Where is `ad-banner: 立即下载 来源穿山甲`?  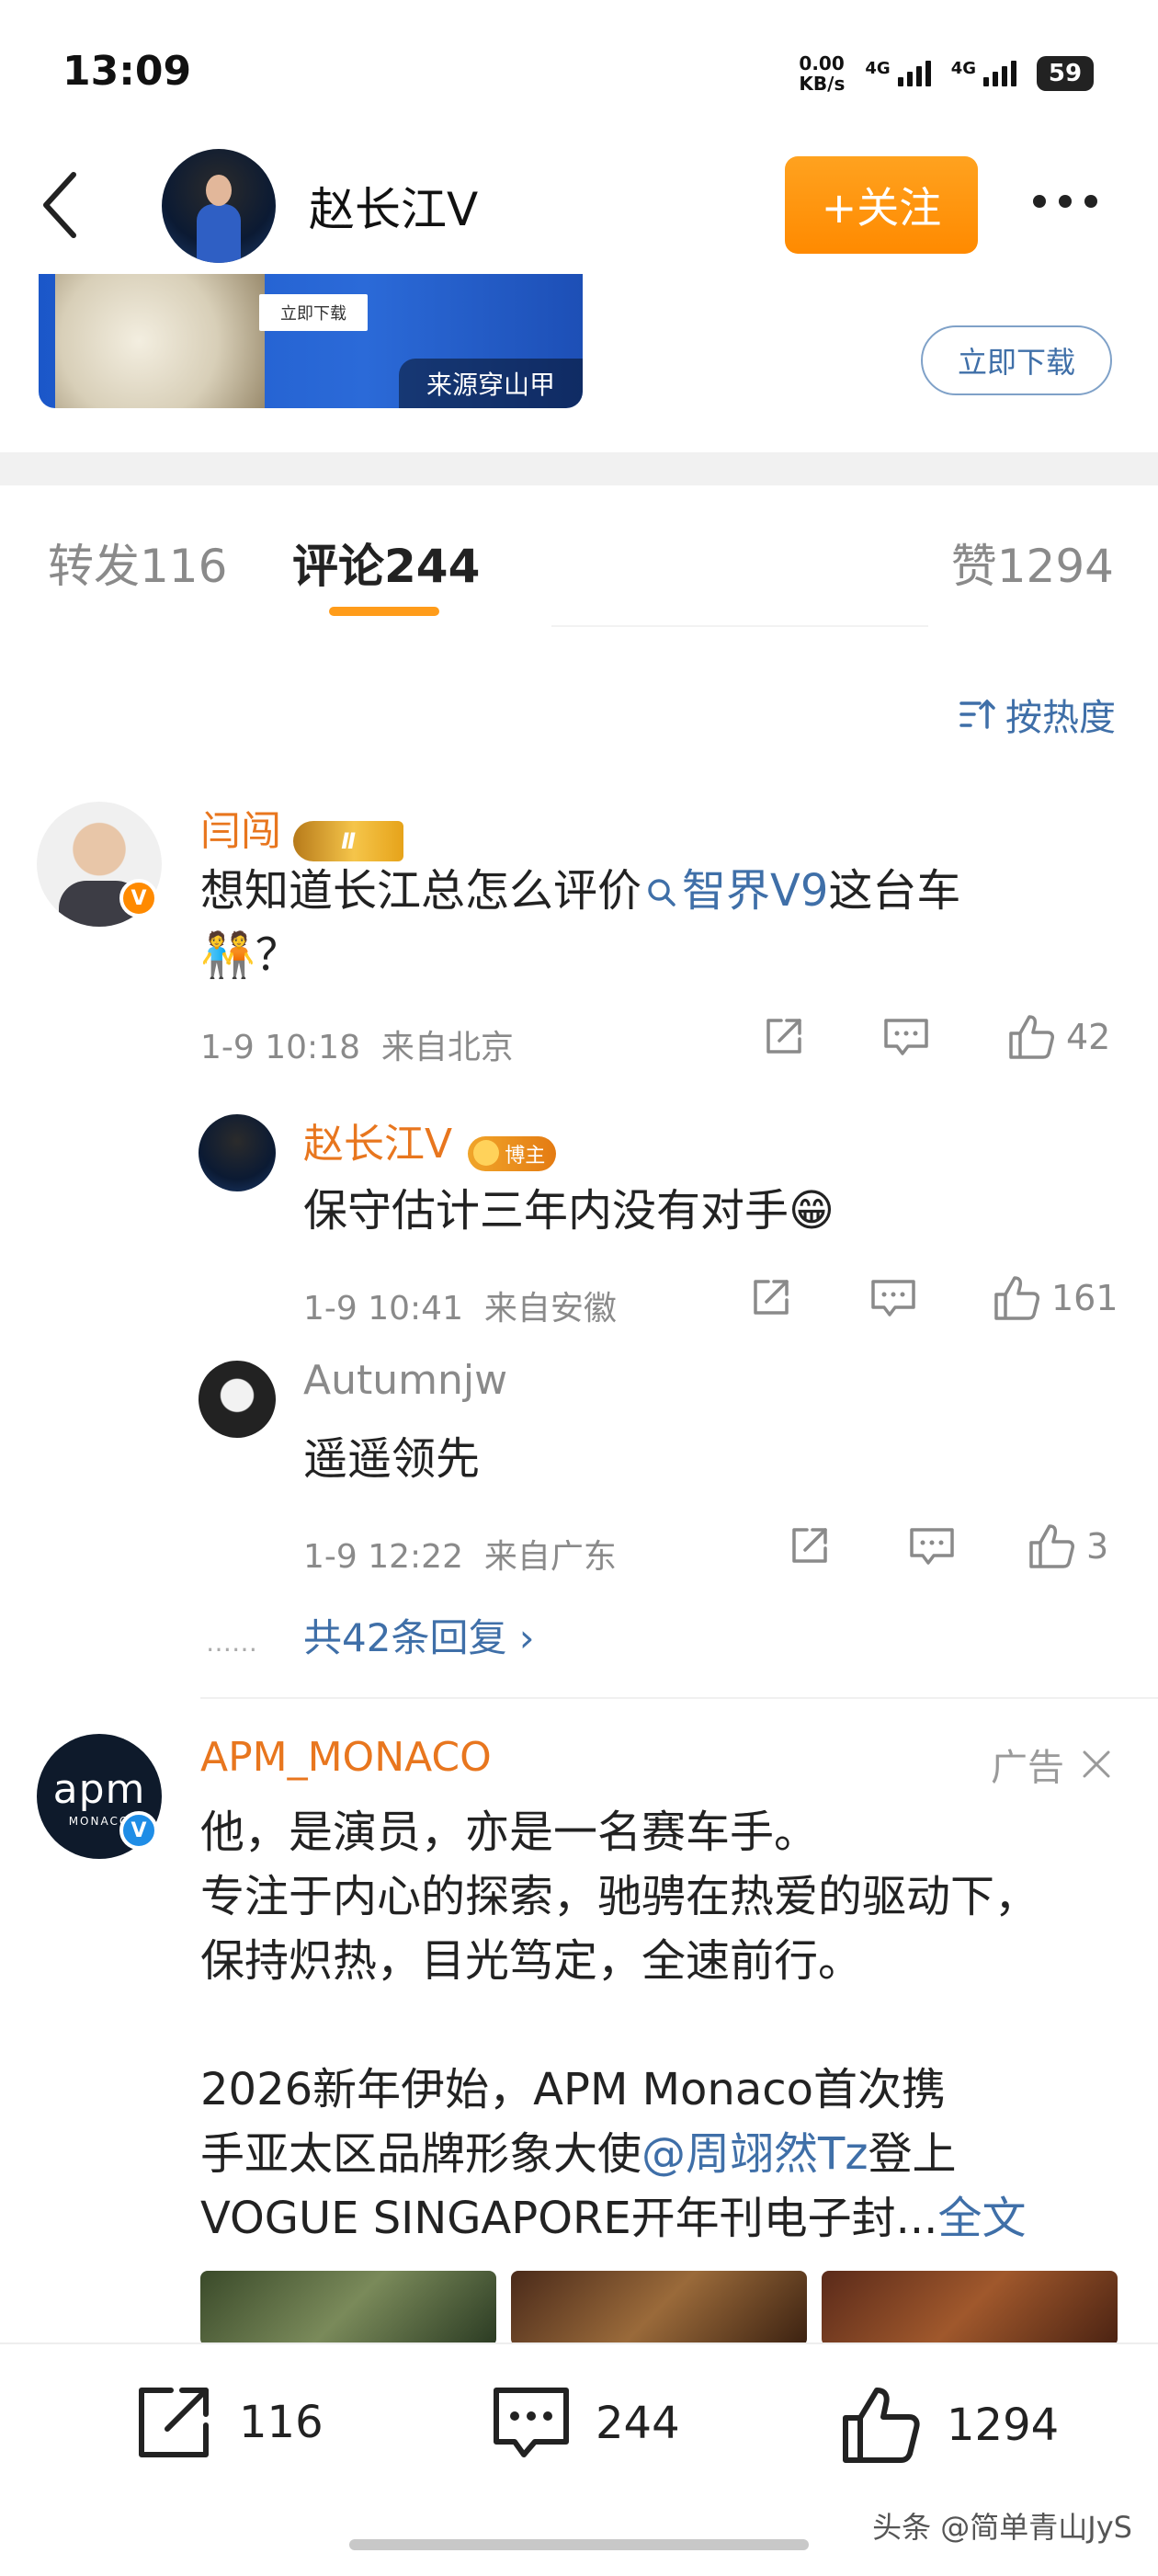
ad-banner: 立即下载 来源穿山甲 is located at coordinates (311, 341).